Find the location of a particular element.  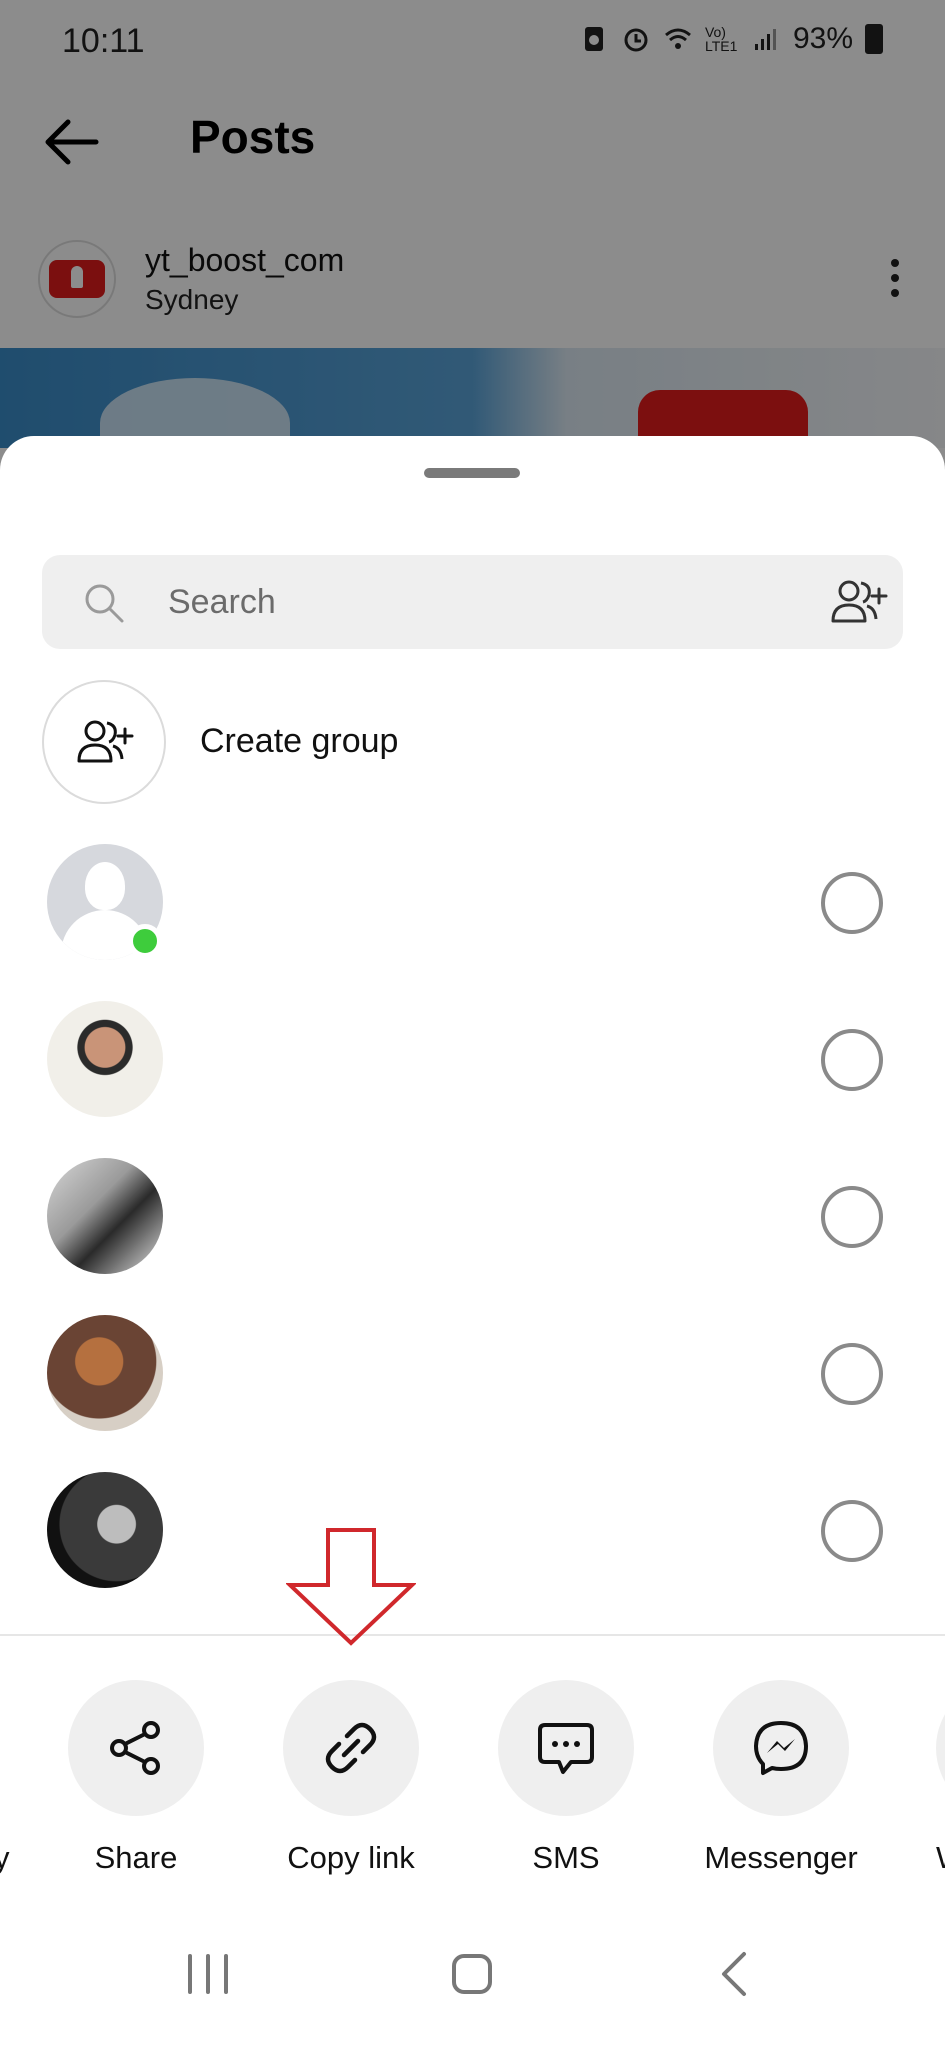

sheet-drag-handle is located at coordinates (472, 473).